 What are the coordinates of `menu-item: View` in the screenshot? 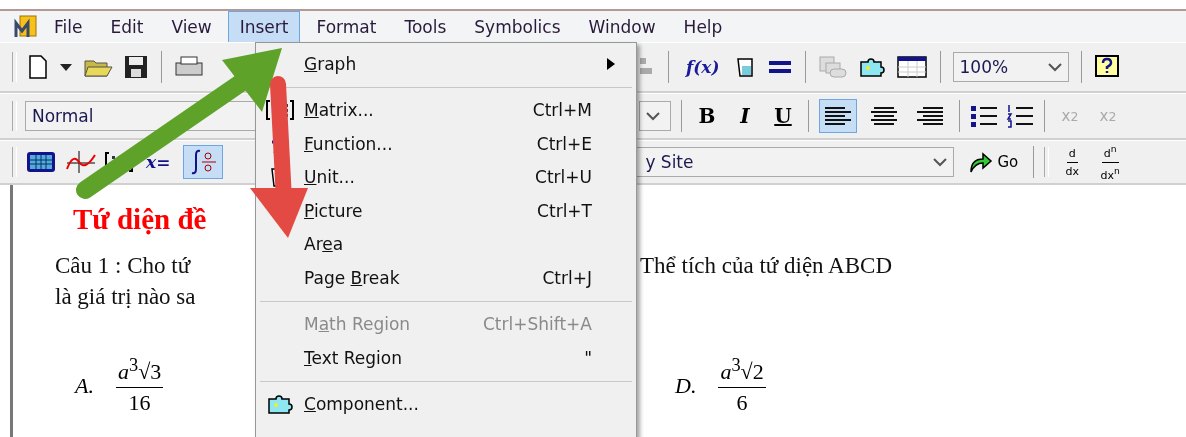 It's located at (191, 26).